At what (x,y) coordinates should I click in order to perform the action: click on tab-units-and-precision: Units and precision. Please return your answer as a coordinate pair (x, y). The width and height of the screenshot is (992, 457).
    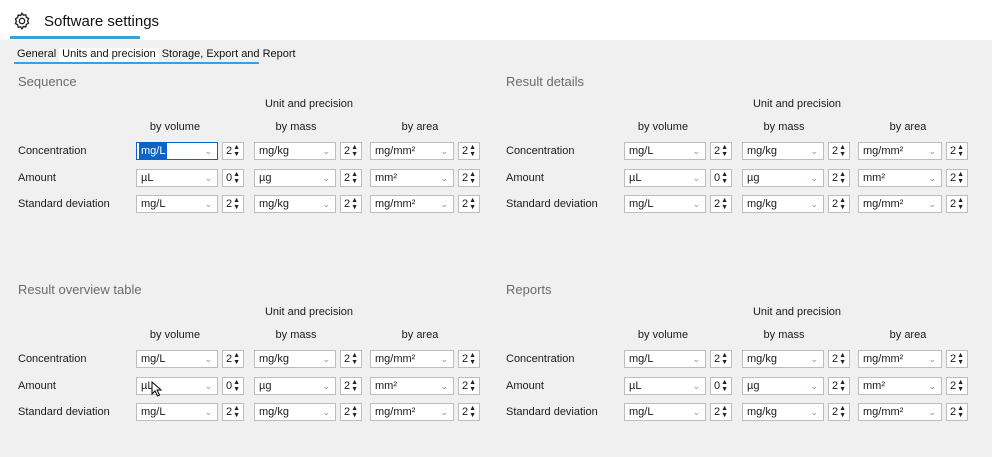
    Looking at the image, I should click on (109, 55).